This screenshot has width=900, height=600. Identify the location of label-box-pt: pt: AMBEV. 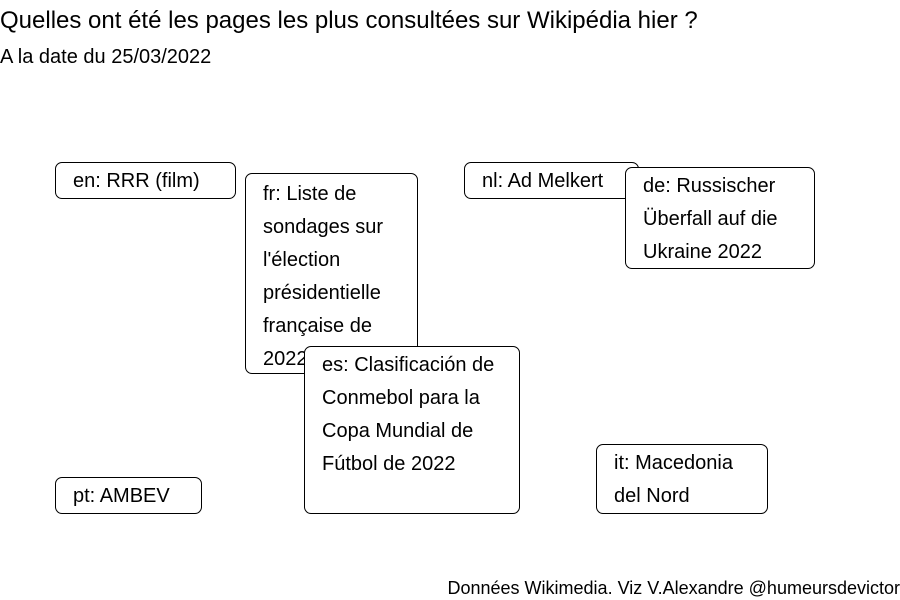
(128, 495).